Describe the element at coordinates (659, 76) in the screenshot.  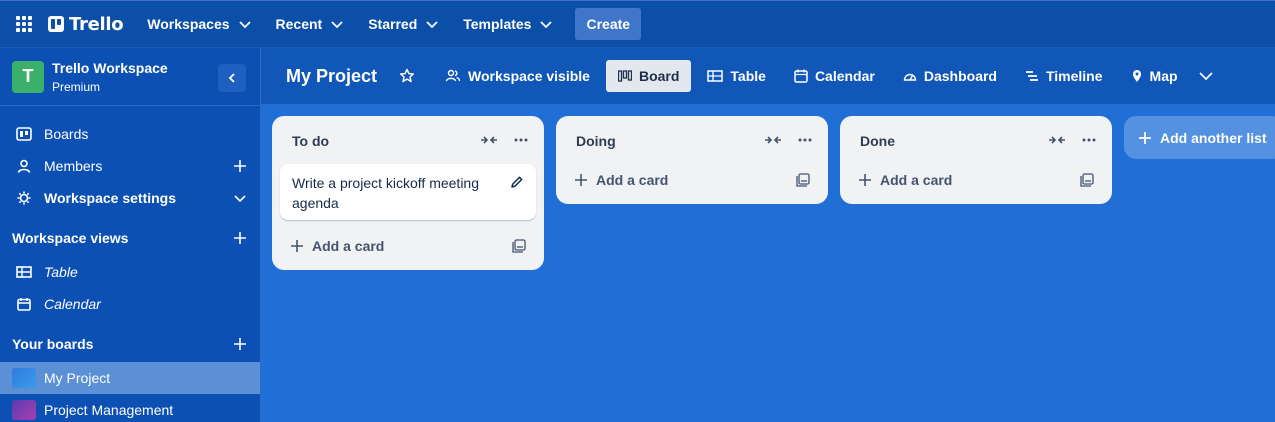
I see `view-tab-label: Board` at that location.